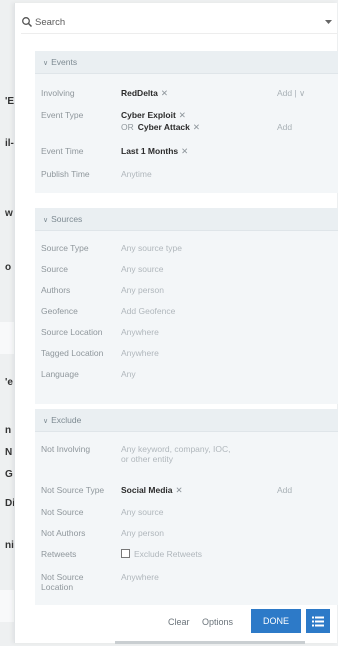 This screenshot has height=646, width=338. What do you see at coordinates (67, 219) in the screenshot?
I see `sources-header-label: Sources` at bounding box center [67, 219].